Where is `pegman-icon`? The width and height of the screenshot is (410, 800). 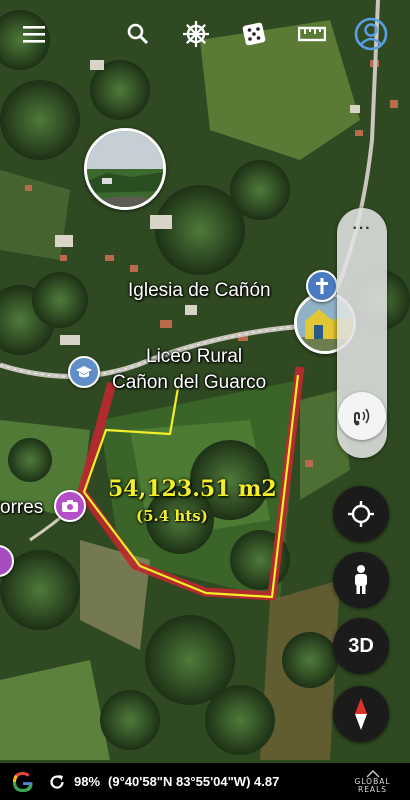
pegman-icon is located at coordinates (361, 579).